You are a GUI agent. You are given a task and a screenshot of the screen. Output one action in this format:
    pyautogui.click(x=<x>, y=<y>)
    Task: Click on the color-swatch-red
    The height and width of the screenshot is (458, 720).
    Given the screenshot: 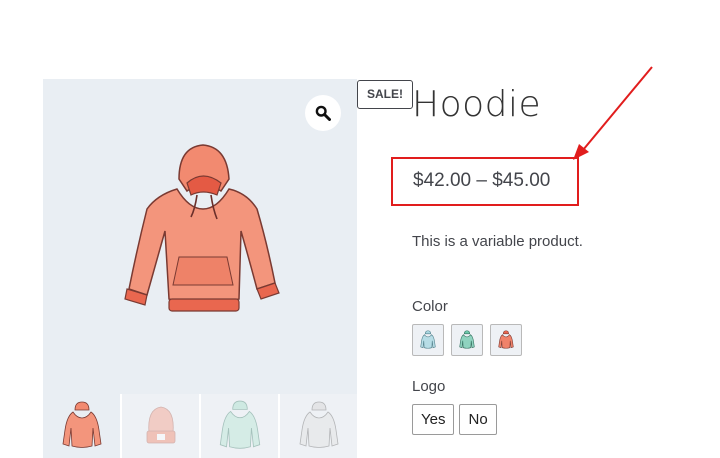 What is the action you would take?
    pyautogui.click(x=506, y=340)
    